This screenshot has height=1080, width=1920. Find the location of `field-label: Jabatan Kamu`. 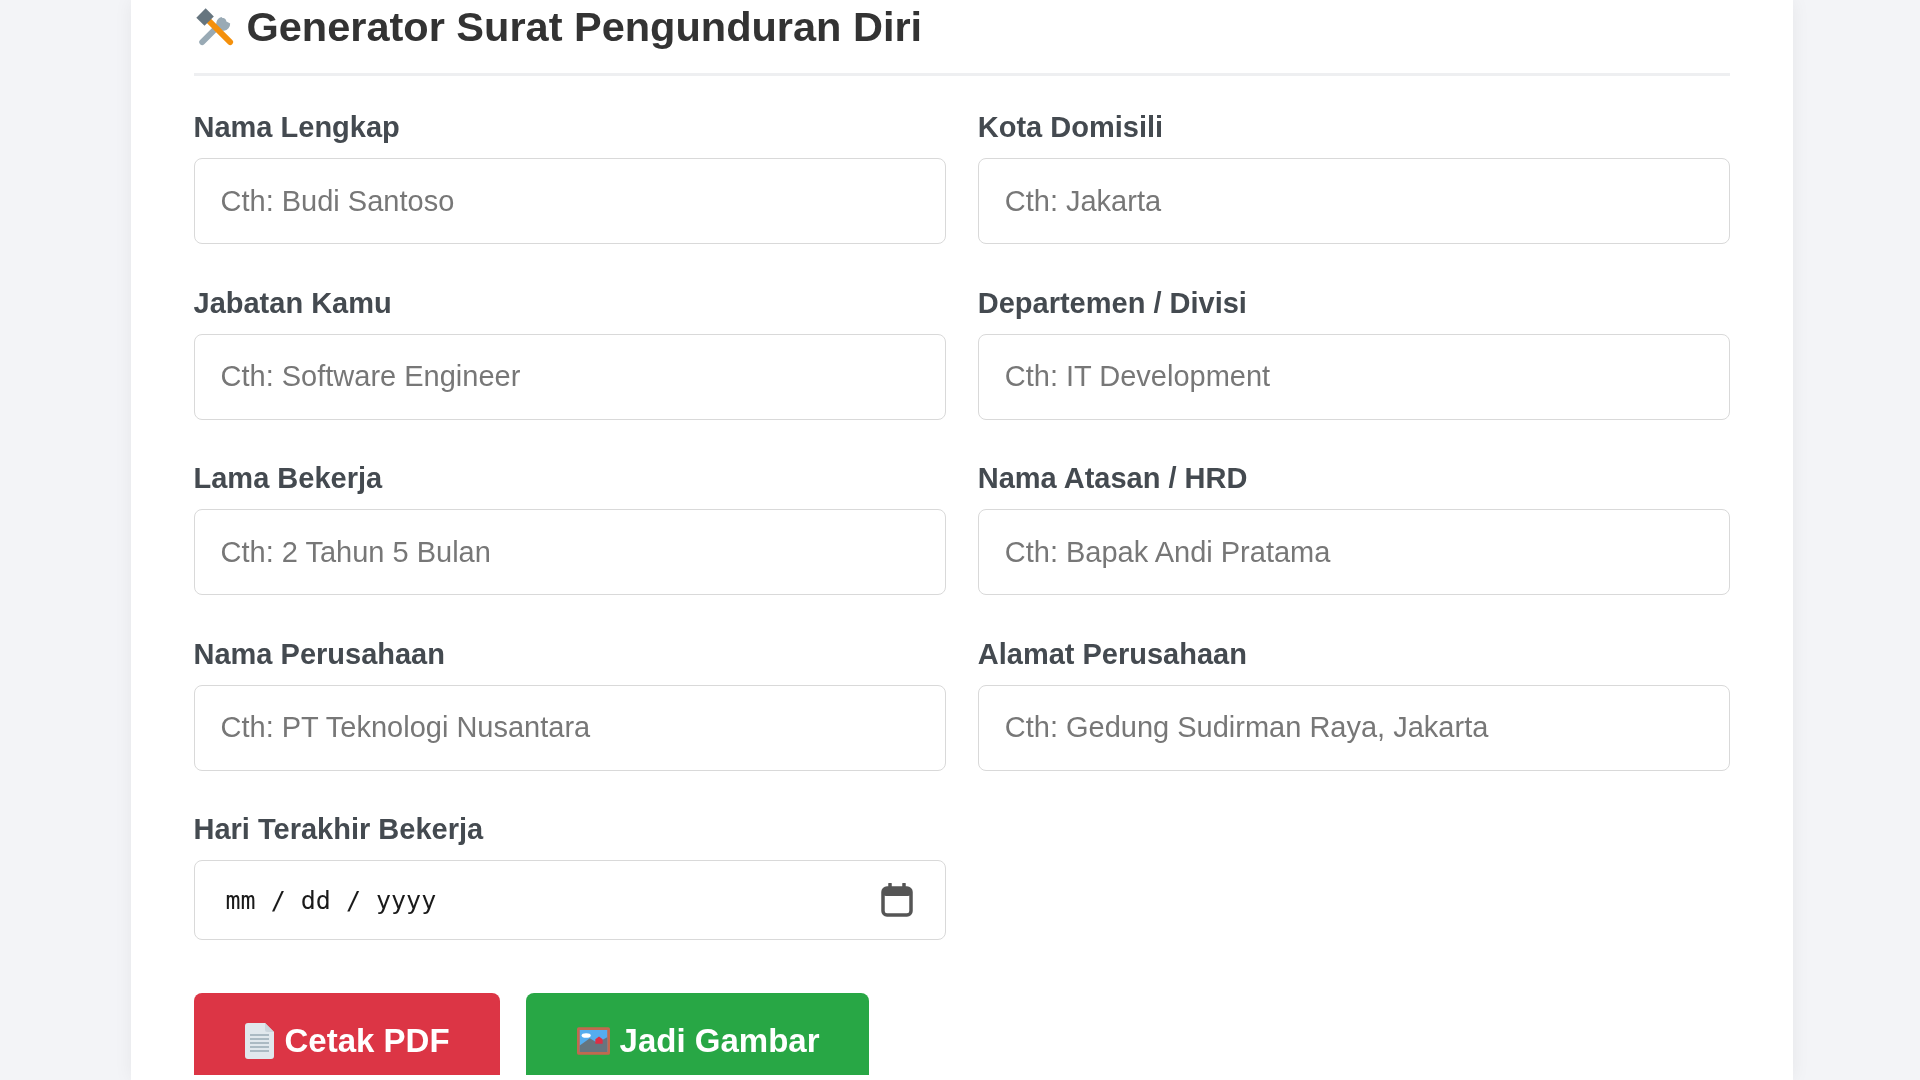

field-label: Jabatan Kamu is located at coordinates (292, 303).